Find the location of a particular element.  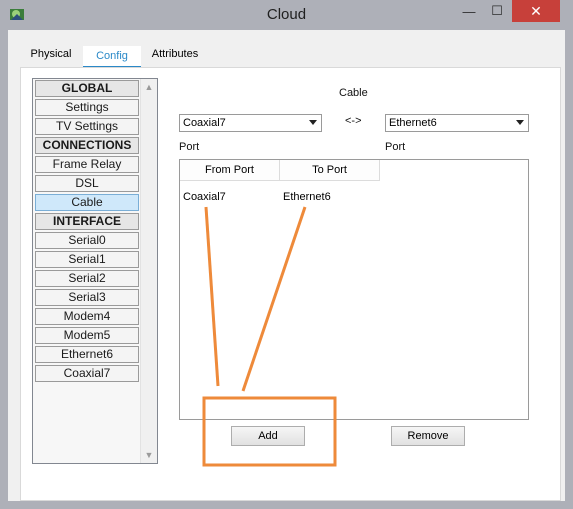

sidebar-item-modem4: Modem4 is located at coordinates (87, 316).